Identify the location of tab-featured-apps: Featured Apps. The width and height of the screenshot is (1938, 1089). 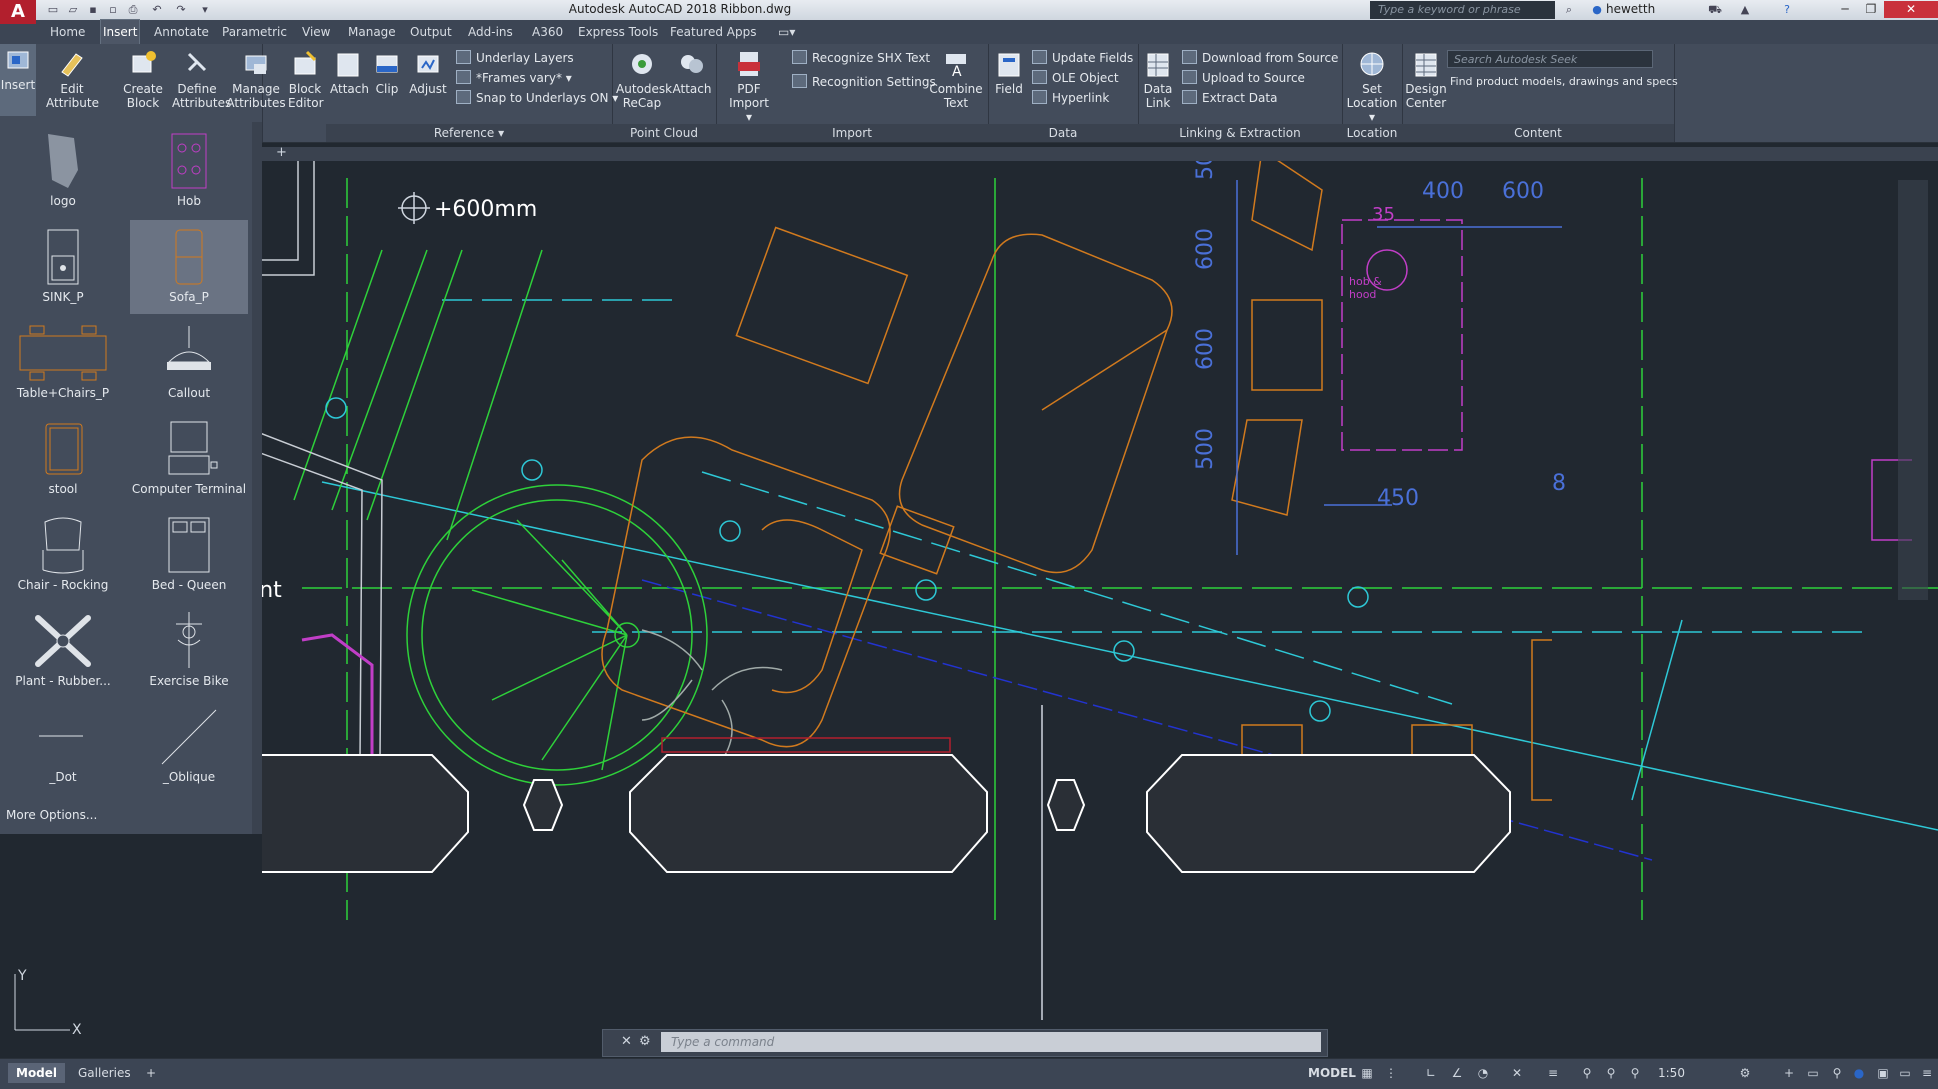
(713, 32).